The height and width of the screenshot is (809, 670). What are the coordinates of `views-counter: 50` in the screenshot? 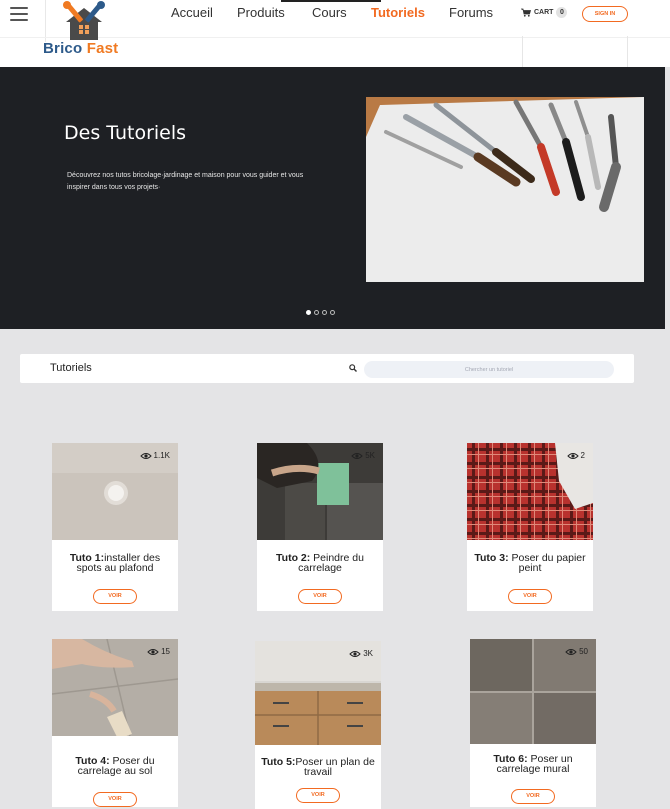 It's located at (576, 651).